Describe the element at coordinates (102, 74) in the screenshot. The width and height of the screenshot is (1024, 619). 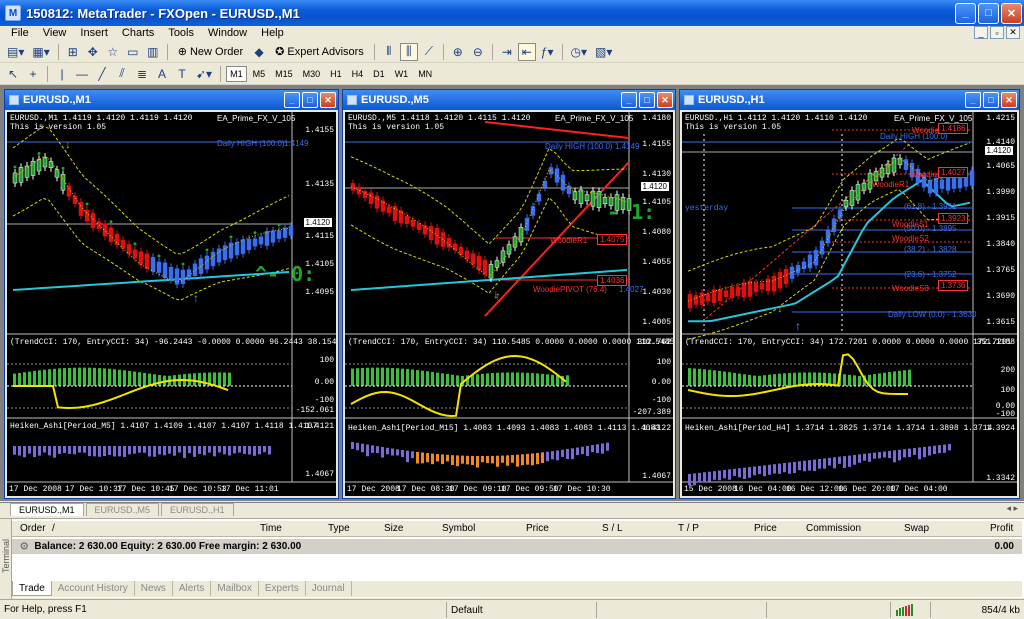
I see `trendline-icon: ╱` at that location.